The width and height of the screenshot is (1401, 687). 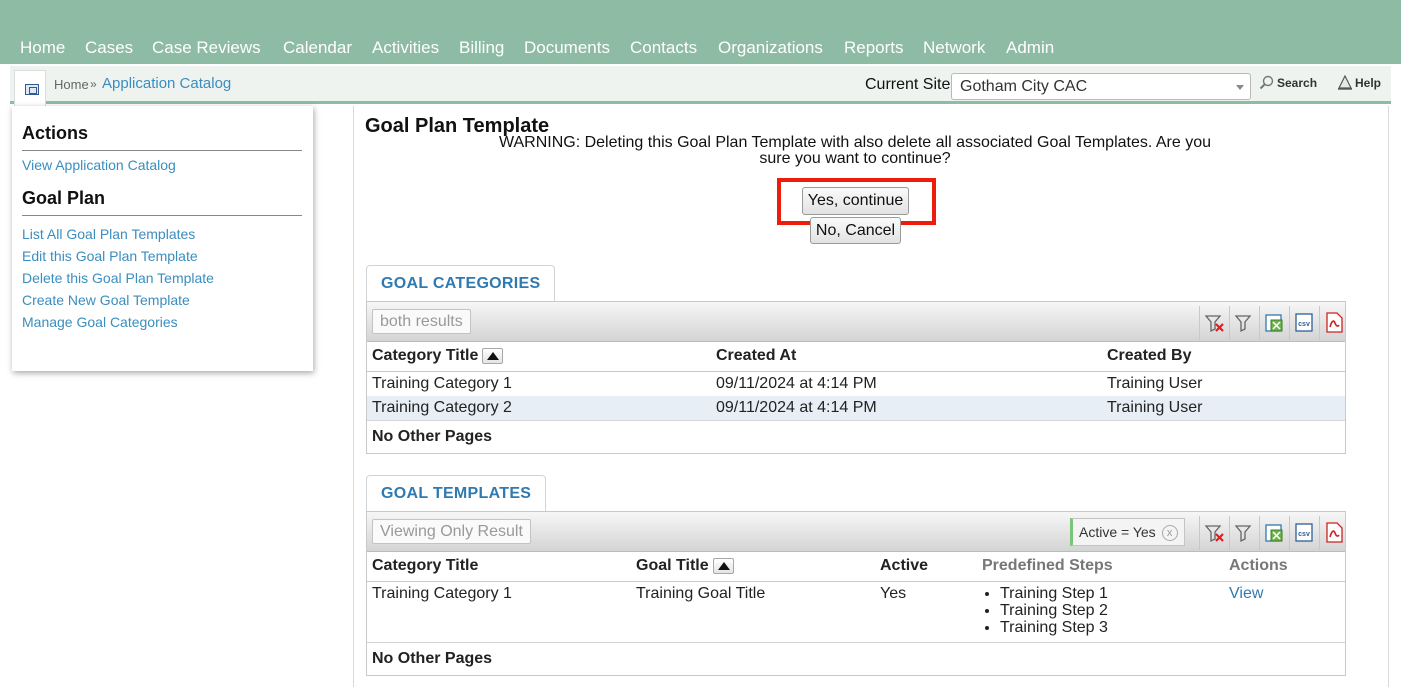 What do you see at coordinates (1127, 532) in the screenshot?
I see `active-filter-chip: Active = Yes x` at bounding box center [1127, 532].